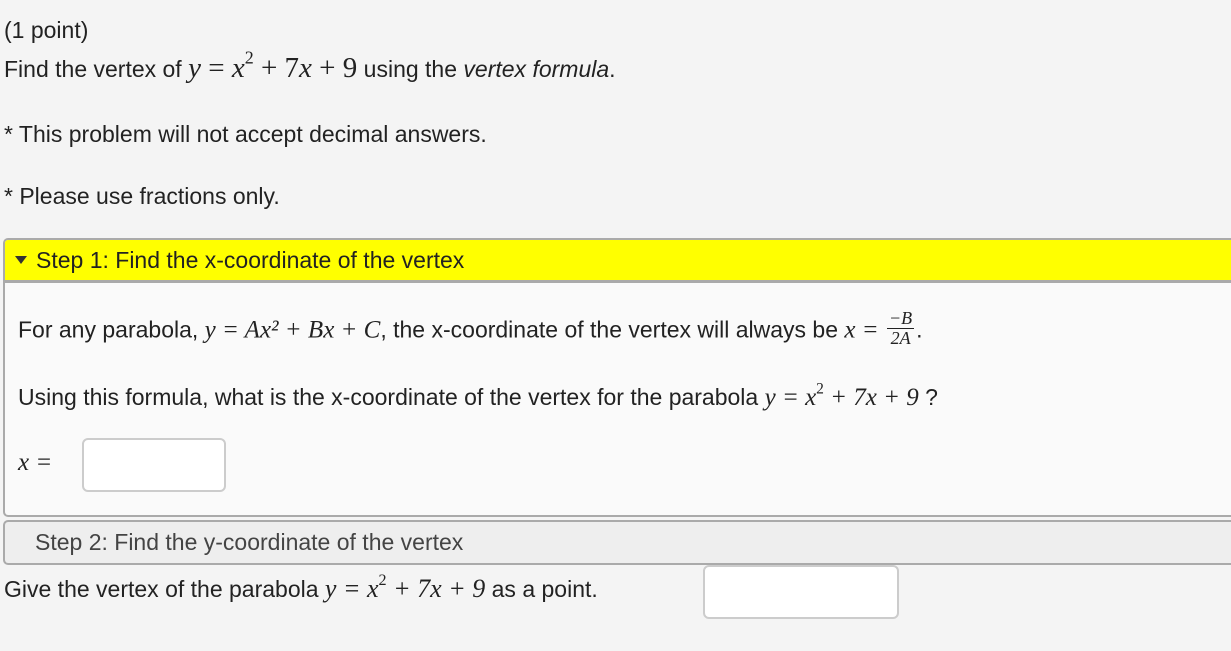 This screenshot has height=651, width=1231. What do you see at coordinates (273, 65) in the screenshot?
I see `prompt-equation: y = x2 + 7x + 9` at bounding box center [273, 65].